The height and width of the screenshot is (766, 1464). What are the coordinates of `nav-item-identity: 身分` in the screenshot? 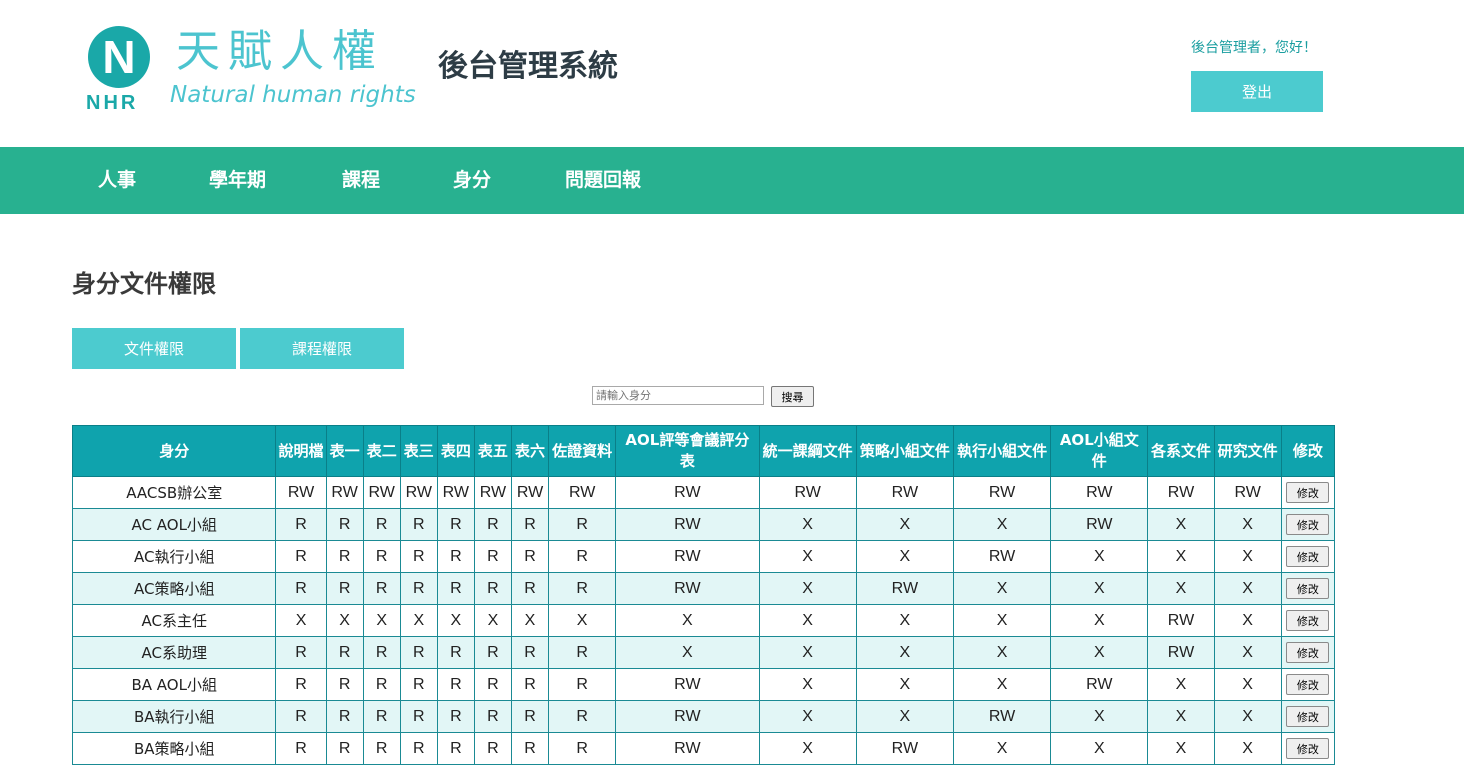 It's located at (472, 180).